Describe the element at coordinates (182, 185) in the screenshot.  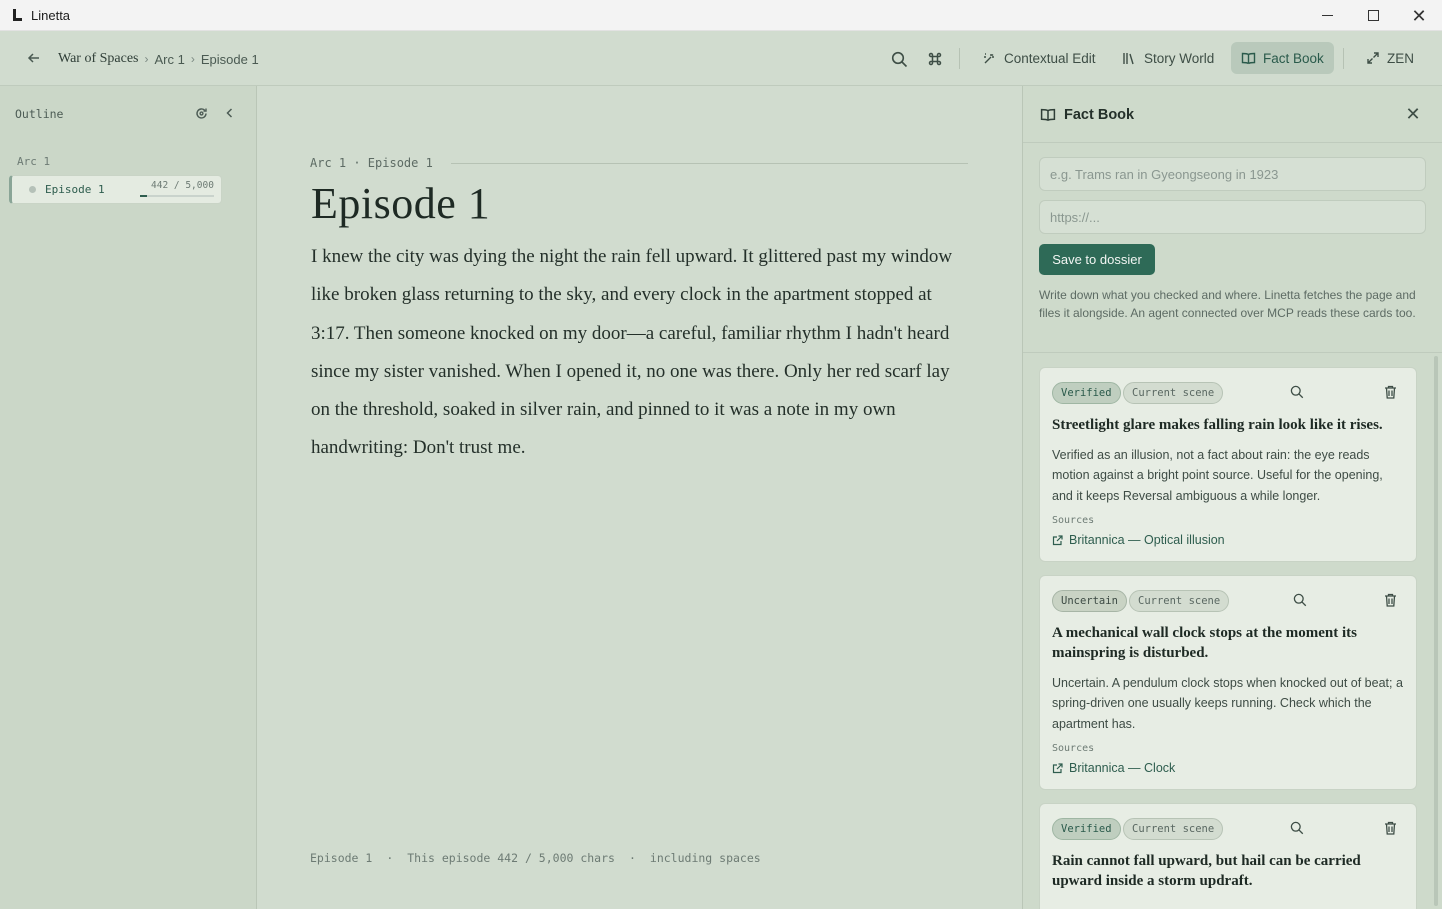
I see `episode-char-count: 442 / 5,000` at that location.